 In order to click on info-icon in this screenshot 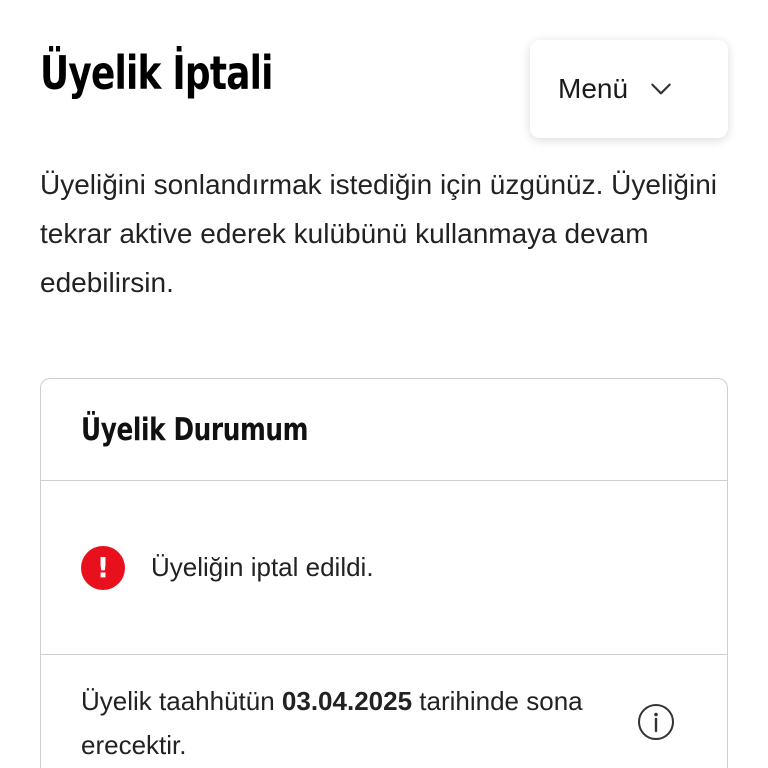, I will do `click(656, 722)`.